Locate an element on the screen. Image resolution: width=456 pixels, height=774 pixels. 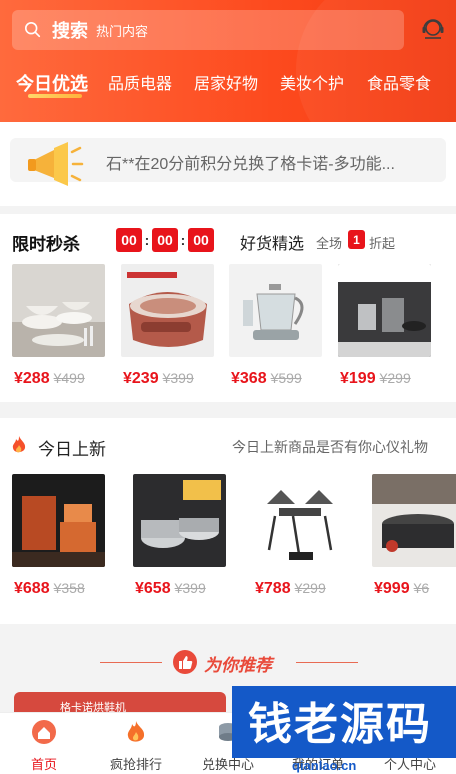
product-card: ¥999 ¥6 is located at coordinates (414, 535).